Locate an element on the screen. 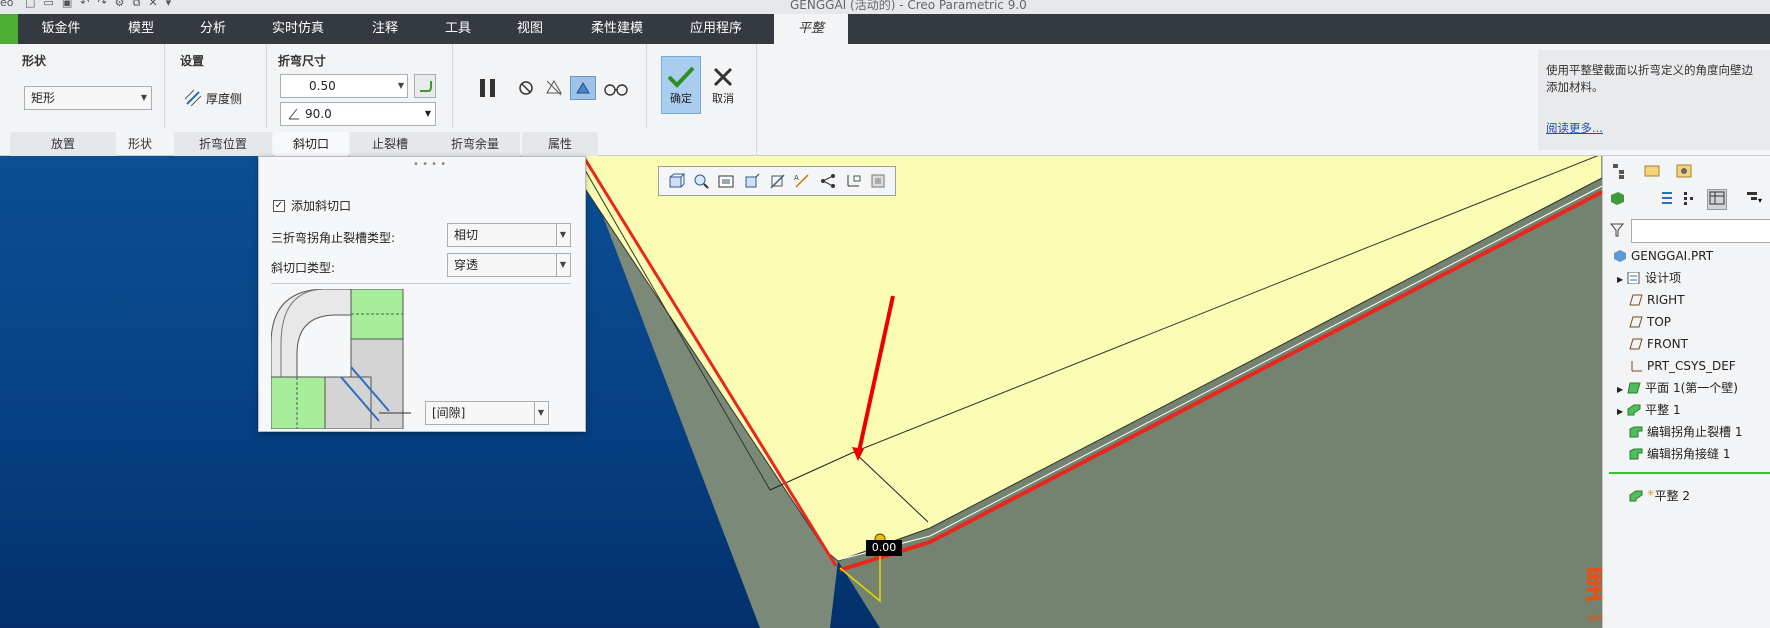 Image resolution: width=1770 pixels, height=628 pixels. graphics-toolbar: A is located at coordinates (777, 181).